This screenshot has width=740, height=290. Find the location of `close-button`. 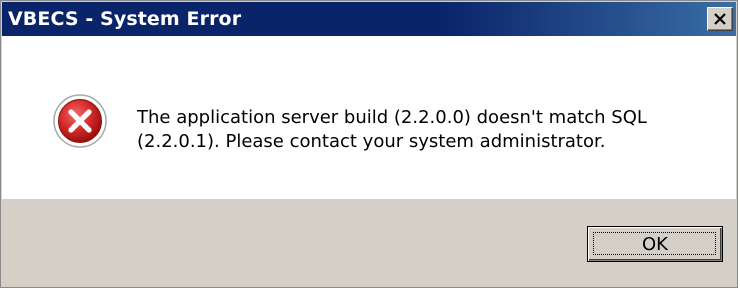

close-button is located at coordinates (720, 19).